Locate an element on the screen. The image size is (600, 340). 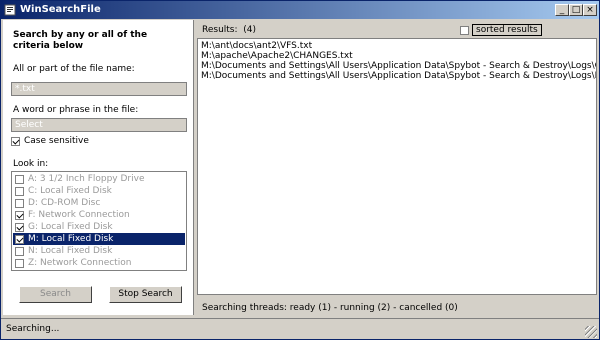
drive-item-d: D: CD-ROM Disc is located at coordinates (99, 203).